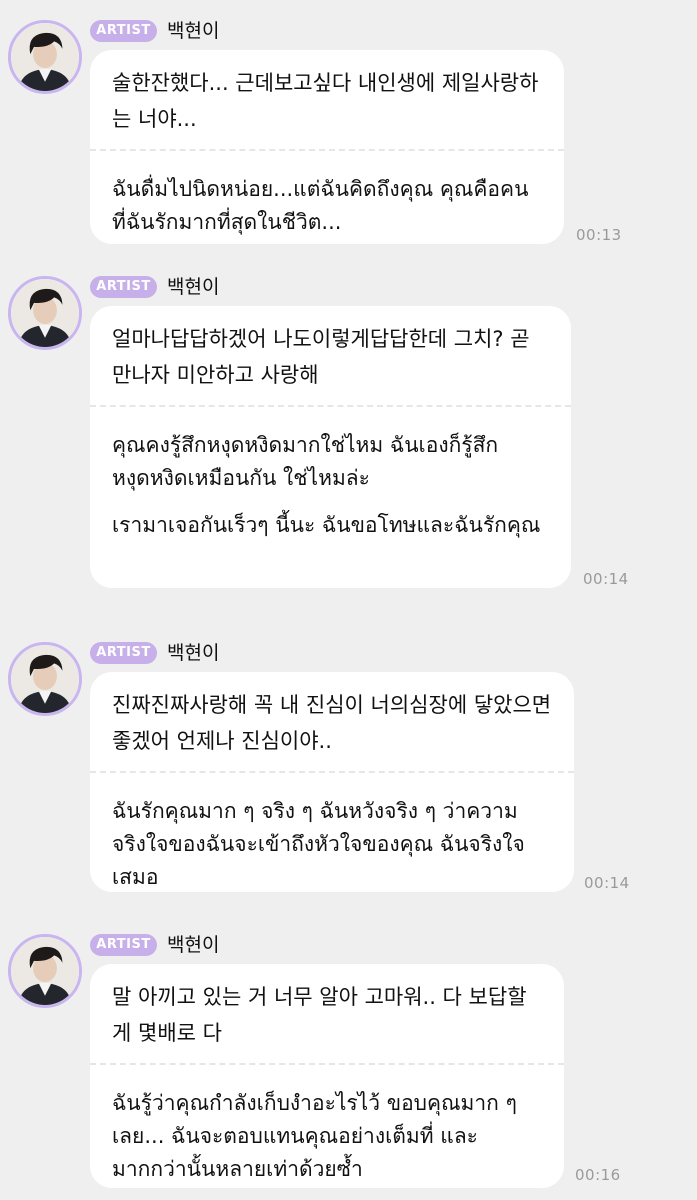 The height and width of the screenshot is (1200, 697). Describe the element at coordinates (321, 357) in the screenshot. I see `korean-text: 얼마나답답하겠어 나도이렇게답답한데 그치? 곧 만나자 미안하고 사랑해` at that location.